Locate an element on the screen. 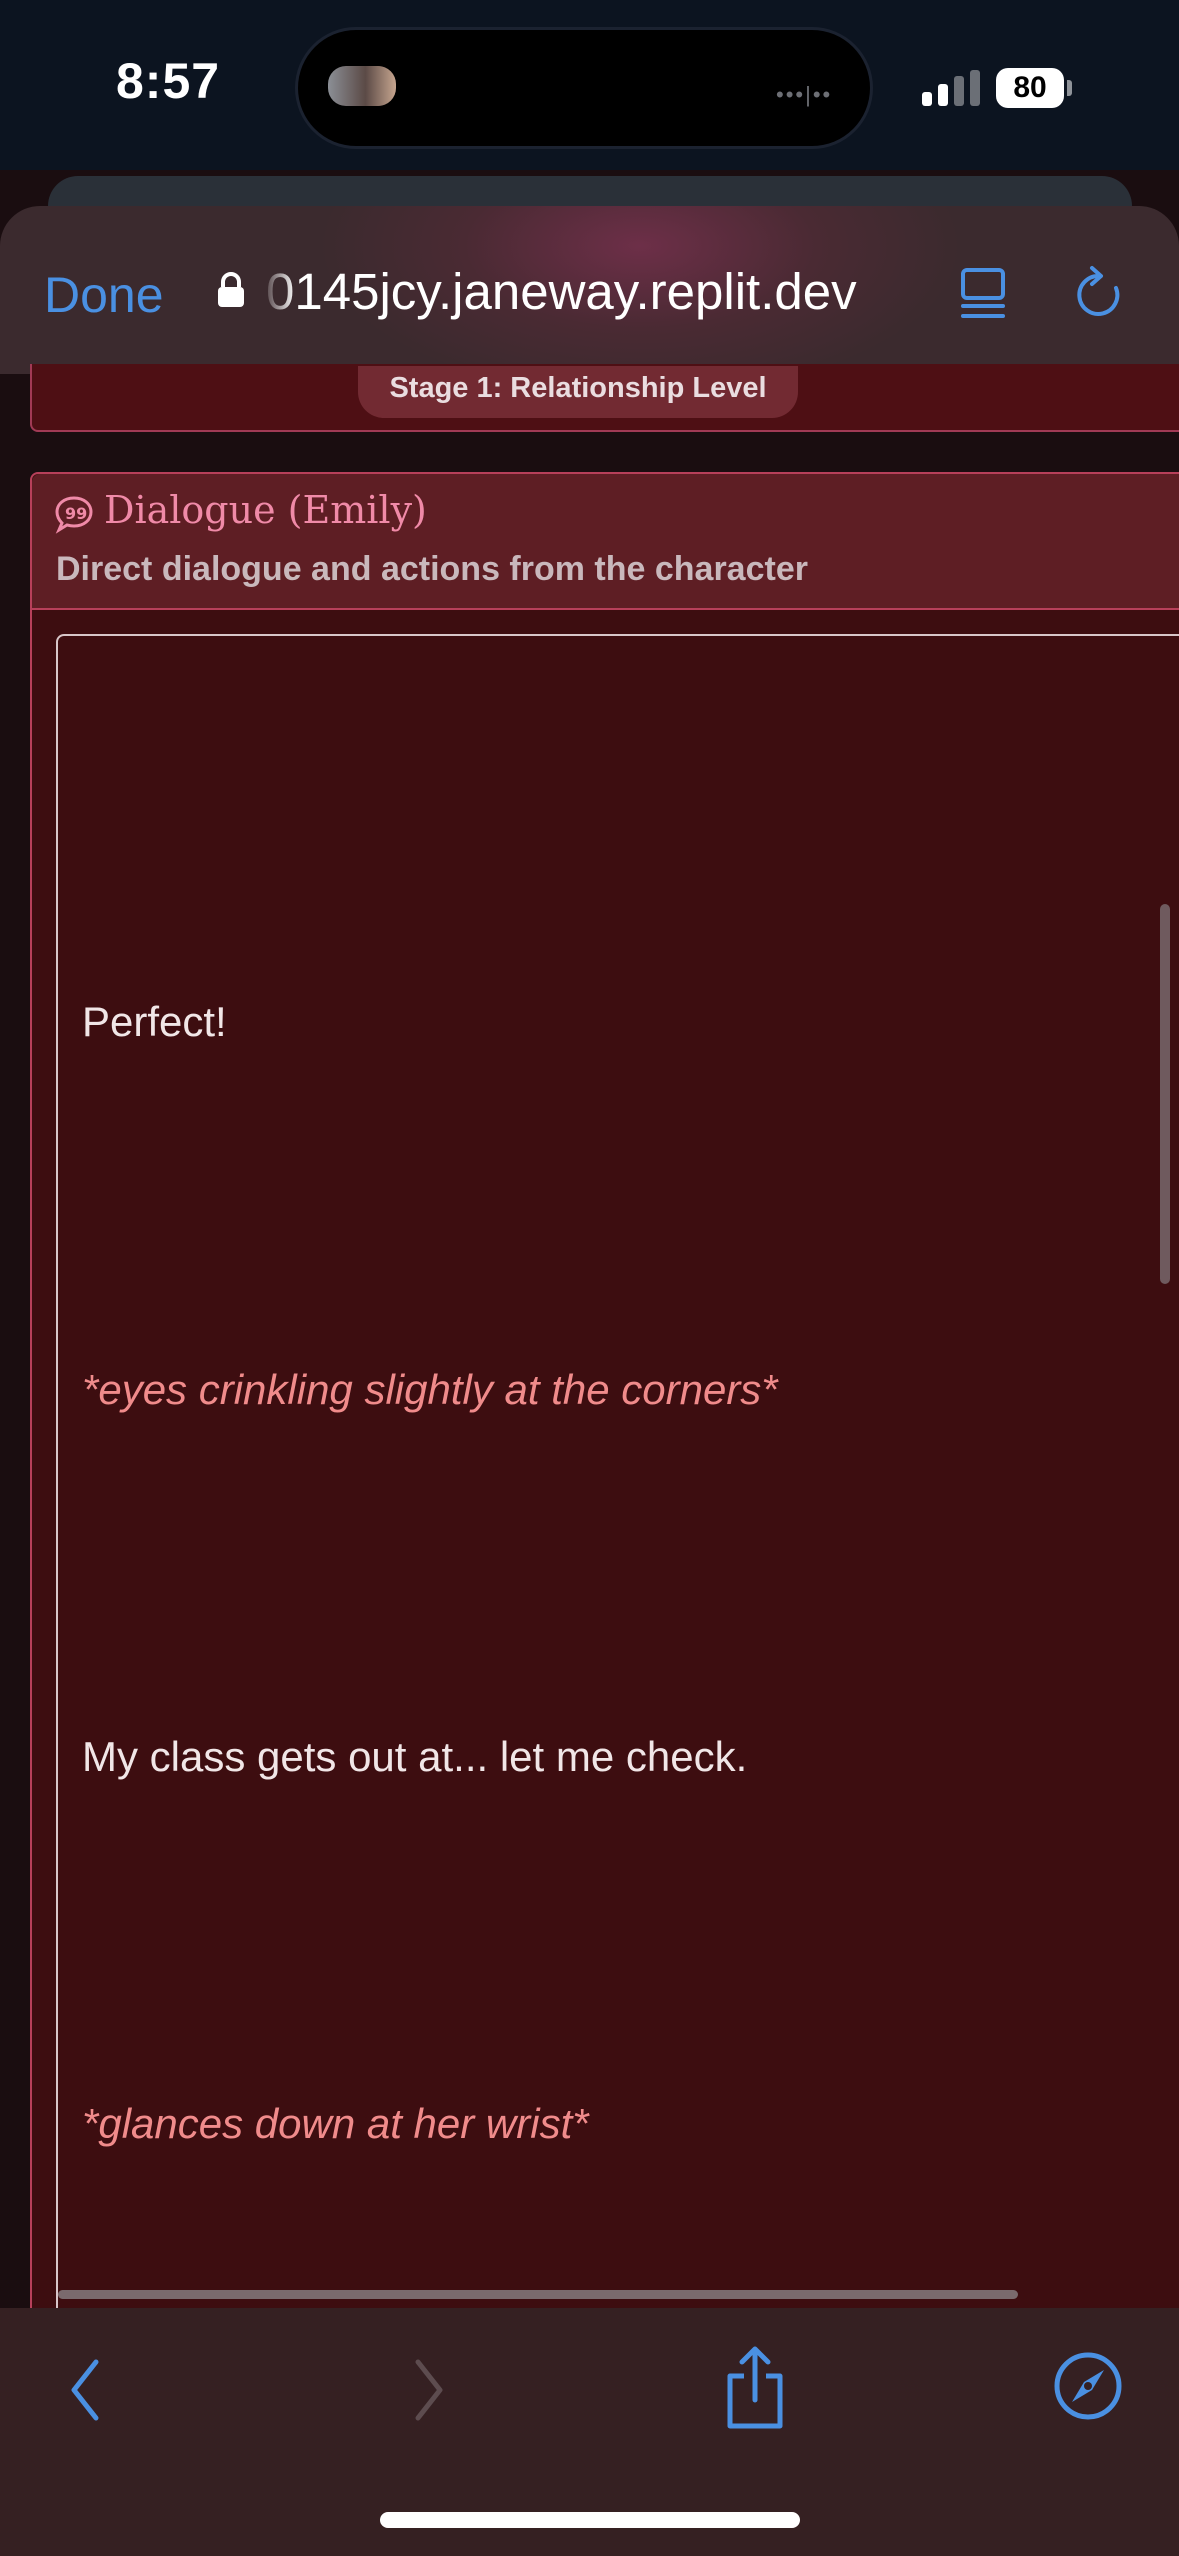 Image resolution: width=1179 pixels, height=2556 pixels. reader-icon is located at coordinates (984, 294).